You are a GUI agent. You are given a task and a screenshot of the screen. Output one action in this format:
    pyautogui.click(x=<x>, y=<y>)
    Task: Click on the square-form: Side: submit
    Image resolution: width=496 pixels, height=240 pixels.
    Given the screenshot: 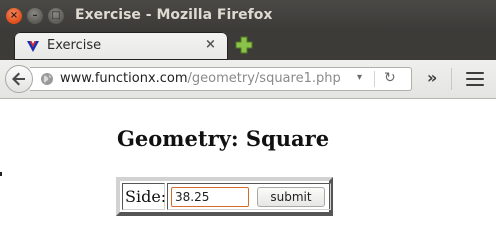 What is the action you would take?
    pyautogui.click(x=224, y=196)
    